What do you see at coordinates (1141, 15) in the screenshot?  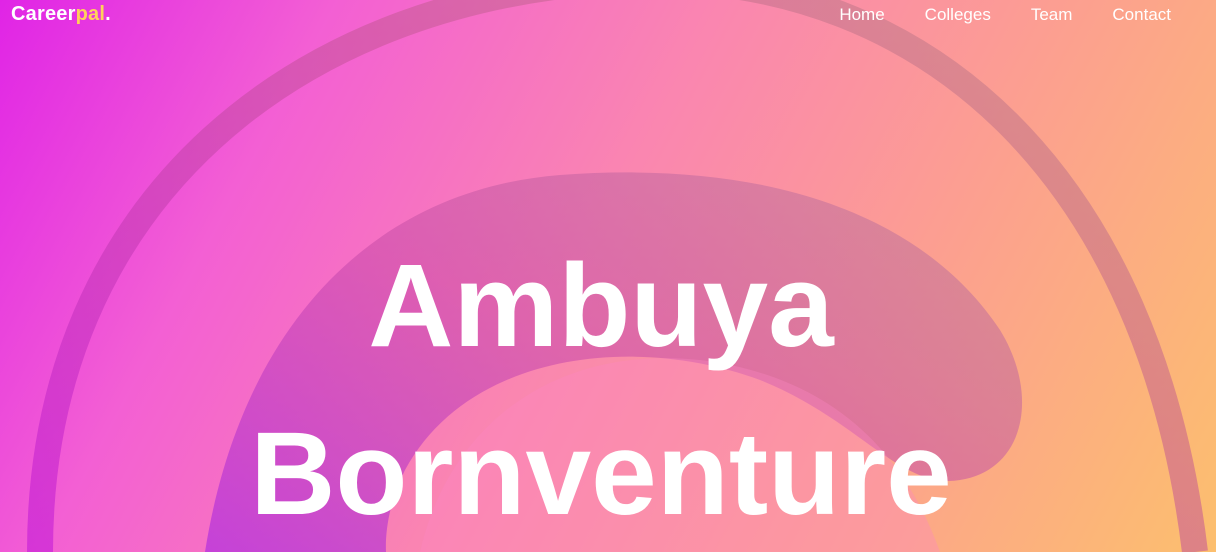 I see `nav-link-contact: Contact` at bounding box center [1141, 15].